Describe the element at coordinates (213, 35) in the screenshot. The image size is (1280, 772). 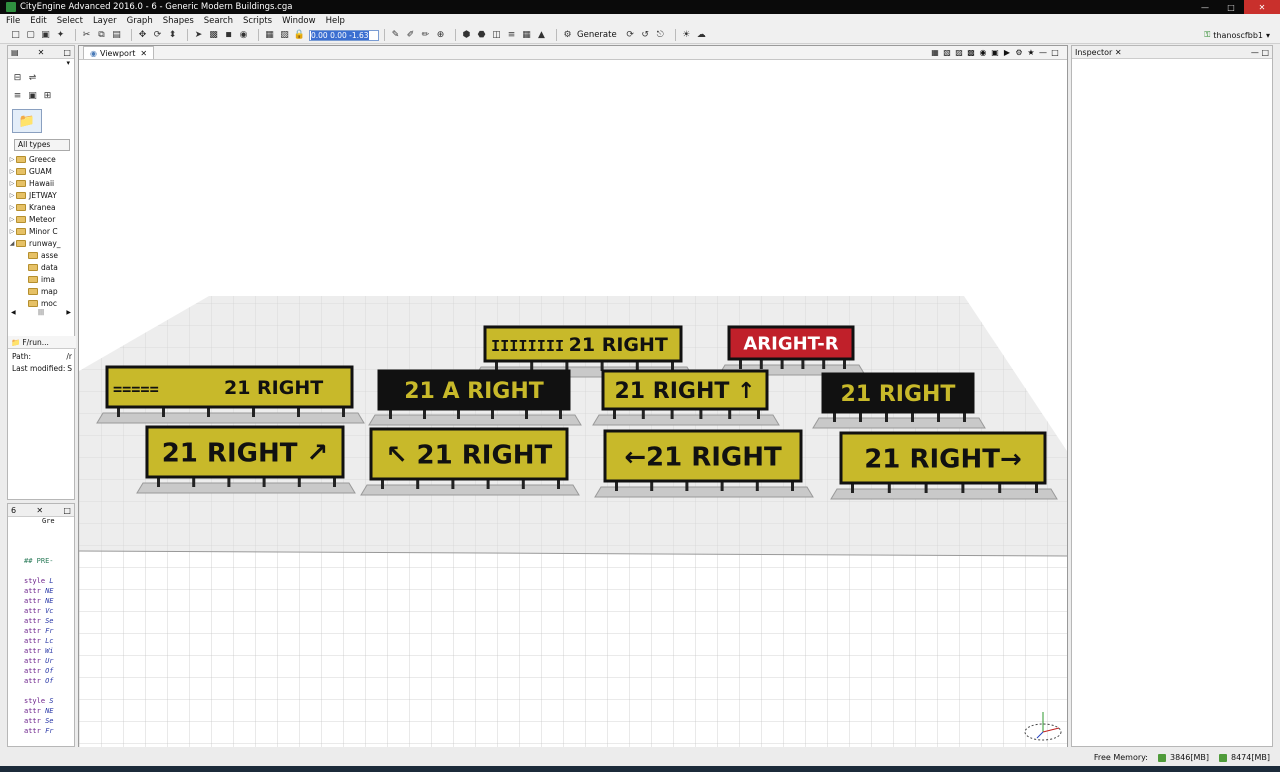
I see `frame-icon: ▩` at that location.